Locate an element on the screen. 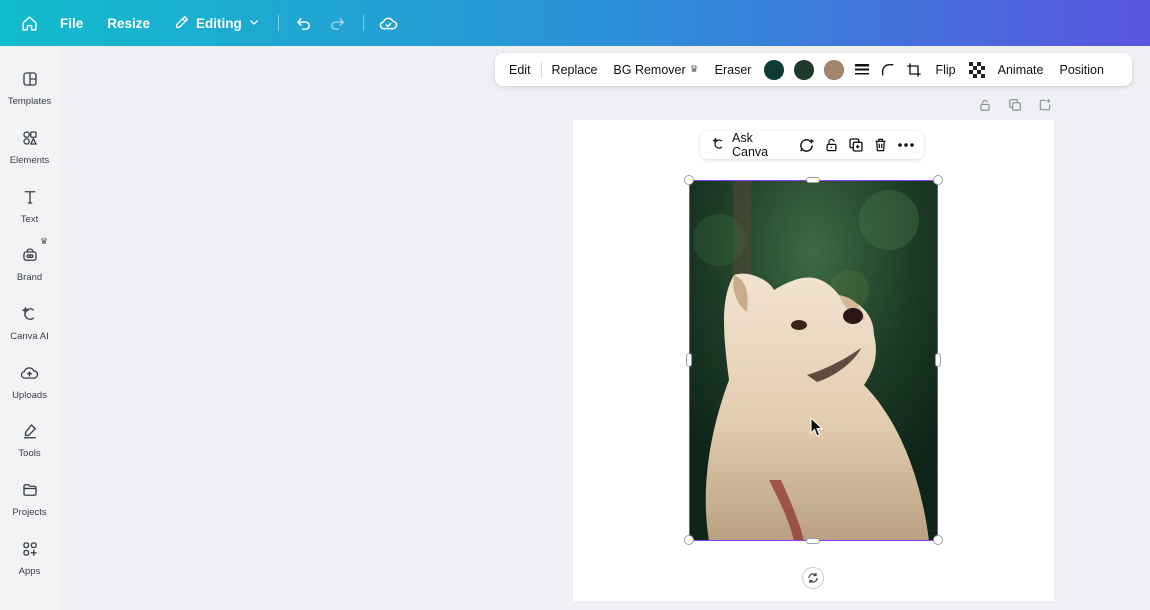 The image size is (1150, 610). sidebar-item-apps: Apps is located at coordinates (29, 558).